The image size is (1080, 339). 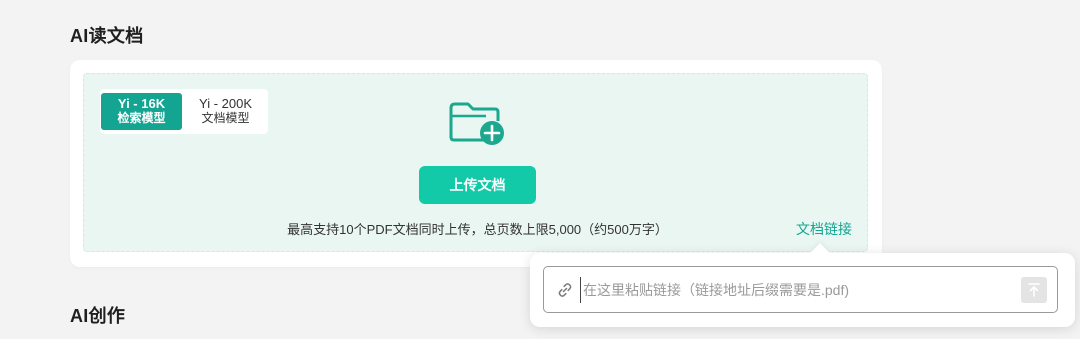 What do you see at coordinates (141, 103) in the screenshot?
I see `model-option-name: Yi - 16K` at bounding box center [141, 103].